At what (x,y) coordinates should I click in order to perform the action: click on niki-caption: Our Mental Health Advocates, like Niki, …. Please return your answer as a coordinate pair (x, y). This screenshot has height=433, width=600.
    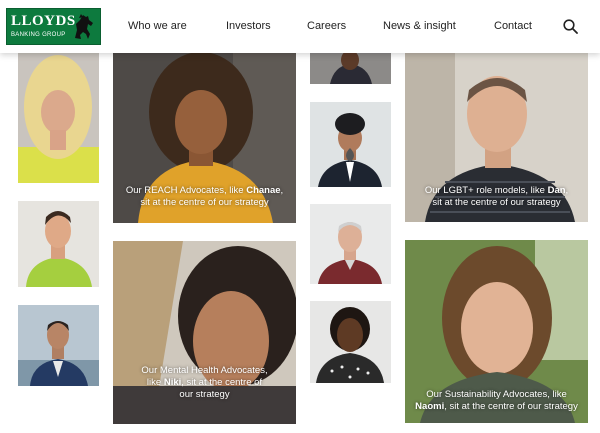
    Looking at the image, I should click on (204, 382).